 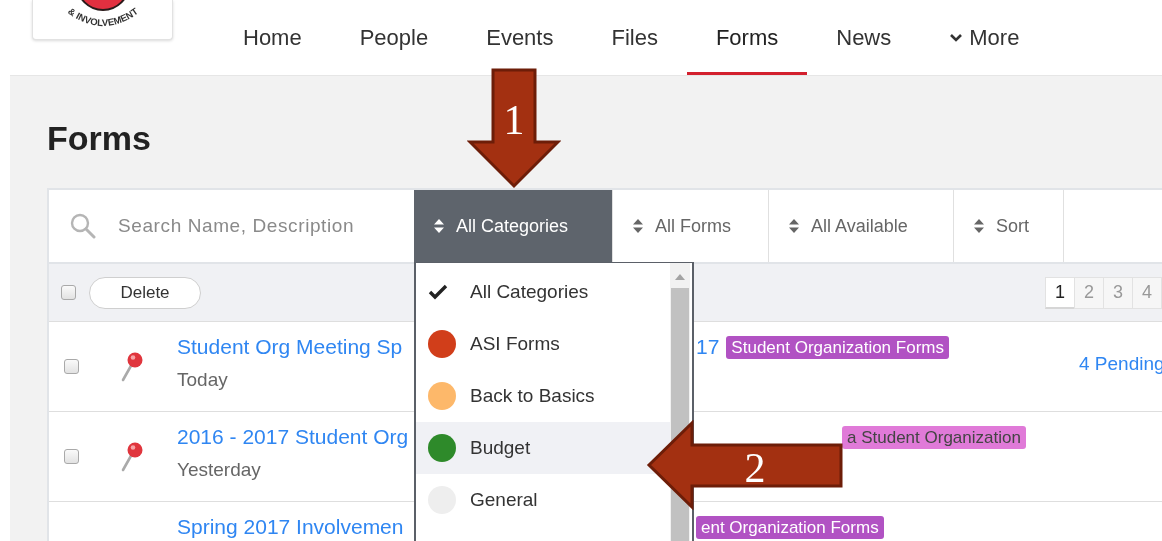 I want to click on form-title-link: 2016 - 2017 Student Org, so click(x=293, y=437).